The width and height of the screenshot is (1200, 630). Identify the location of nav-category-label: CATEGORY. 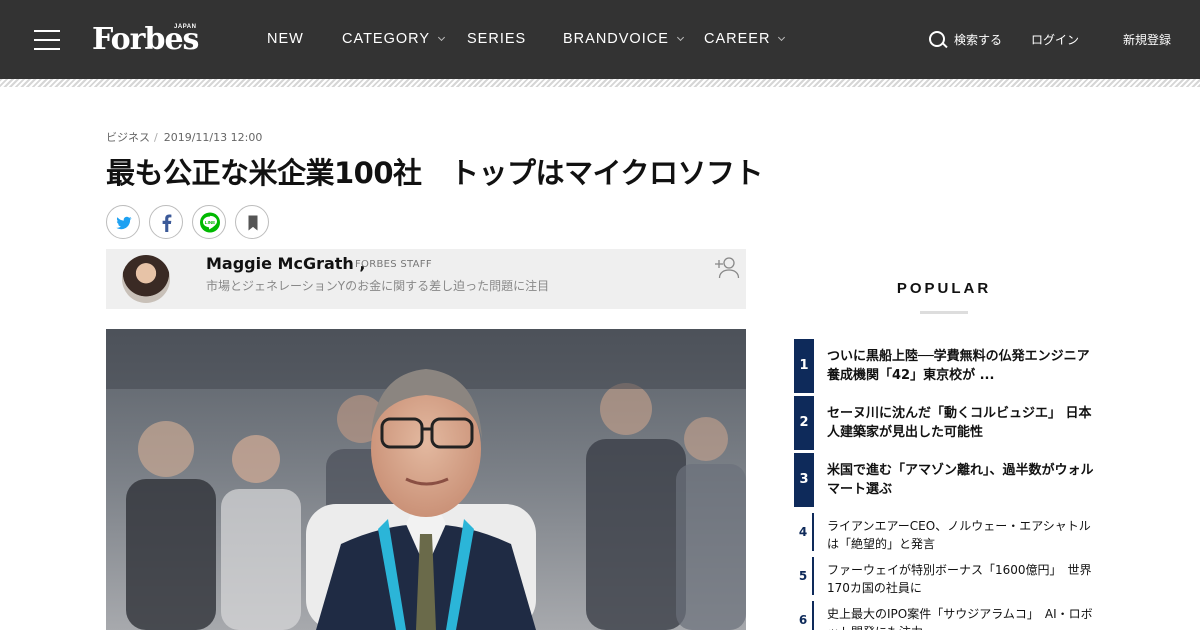
(386, 39).